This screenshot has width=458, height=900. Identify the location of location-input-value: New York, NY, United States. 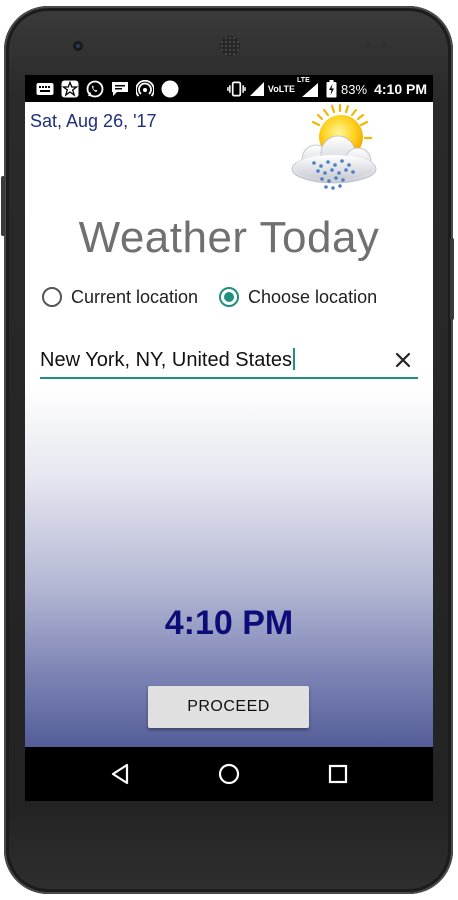
(166, 360).